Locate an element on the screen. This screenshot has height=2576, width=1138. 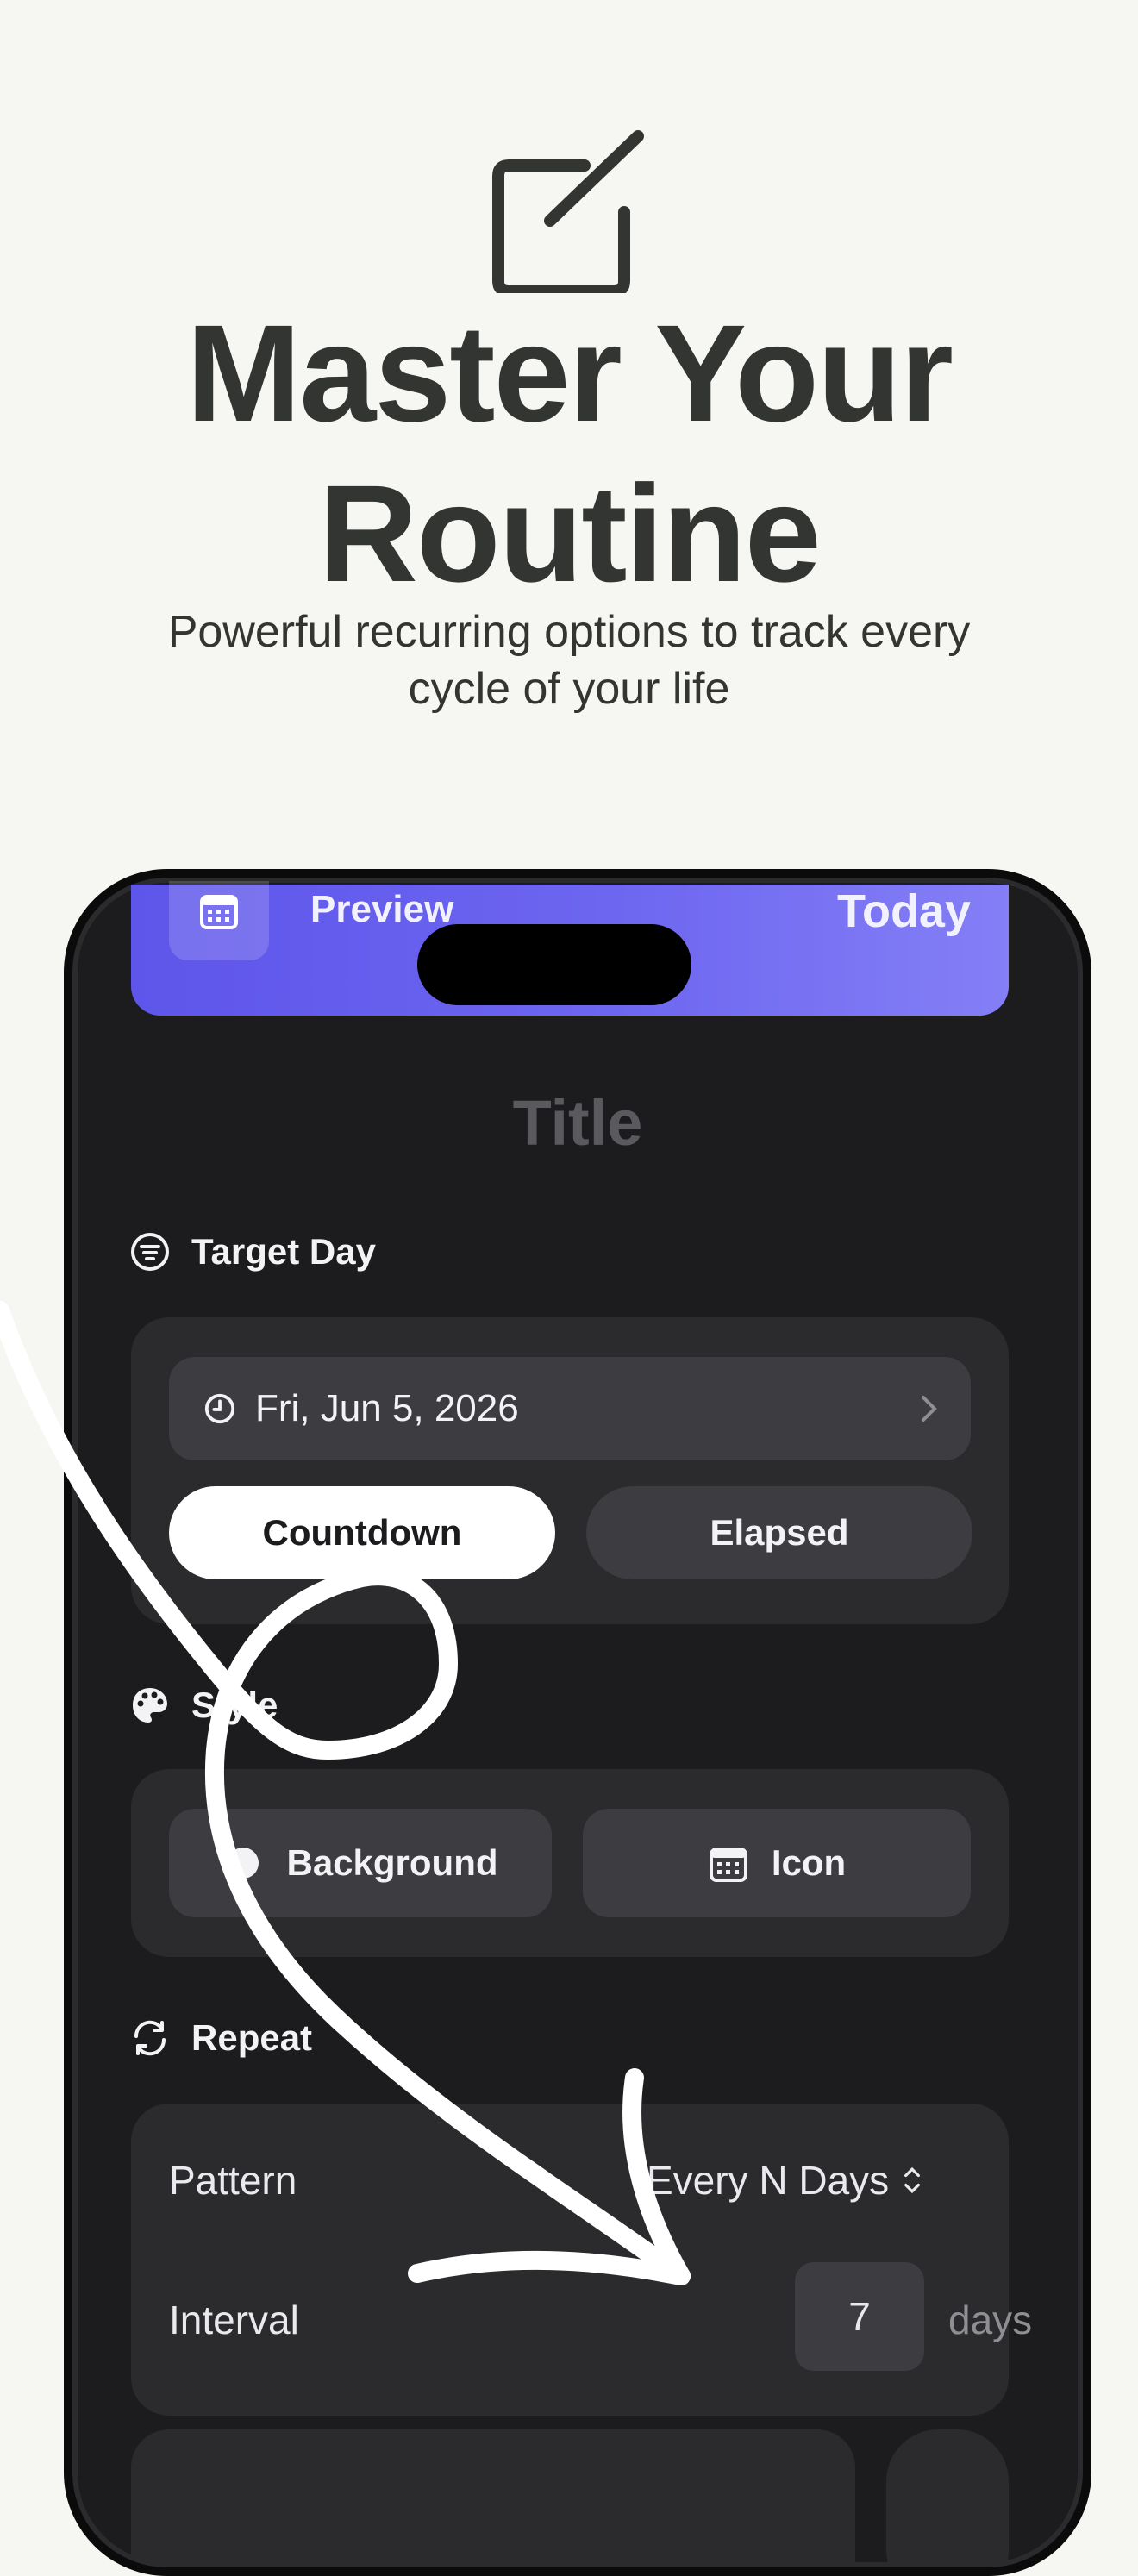
edit-square-icon is located at coordinates (568, 212).